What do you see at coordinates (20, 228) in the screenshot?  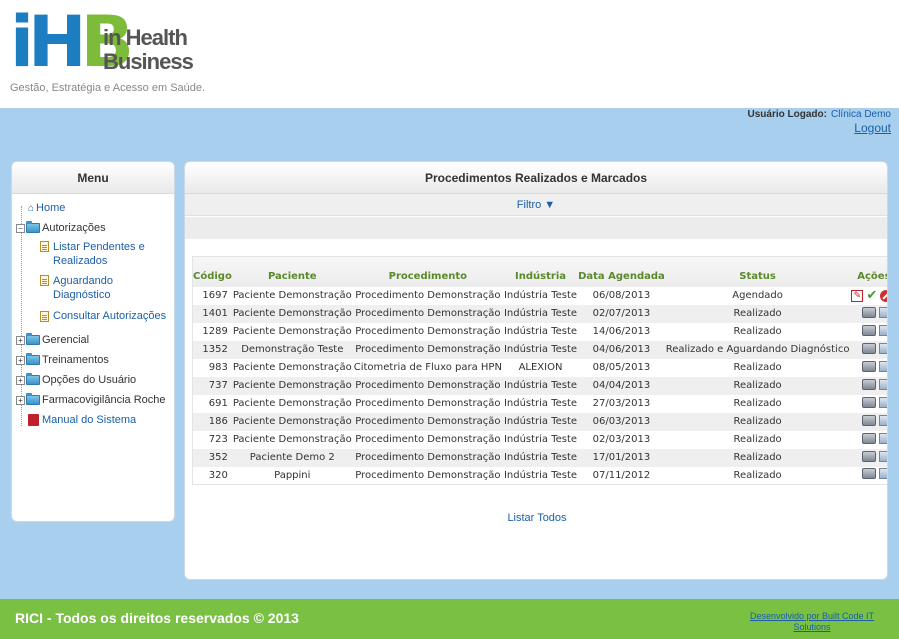 I see `collapse-icon: −` at bounding box center [20, 228].